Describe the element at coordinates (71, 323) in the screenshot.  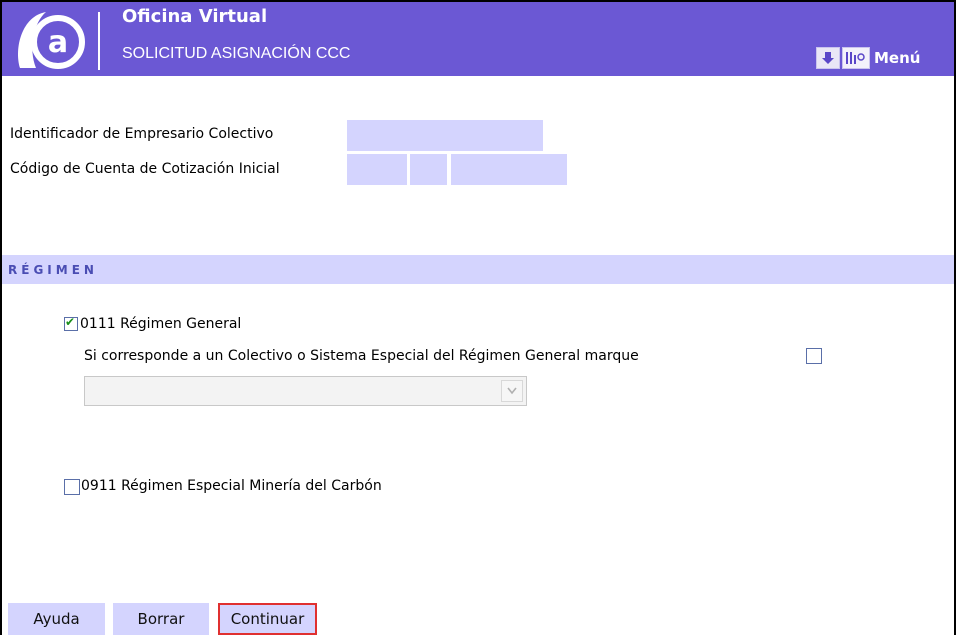
I see `regimen-general-checkbox` at that location.